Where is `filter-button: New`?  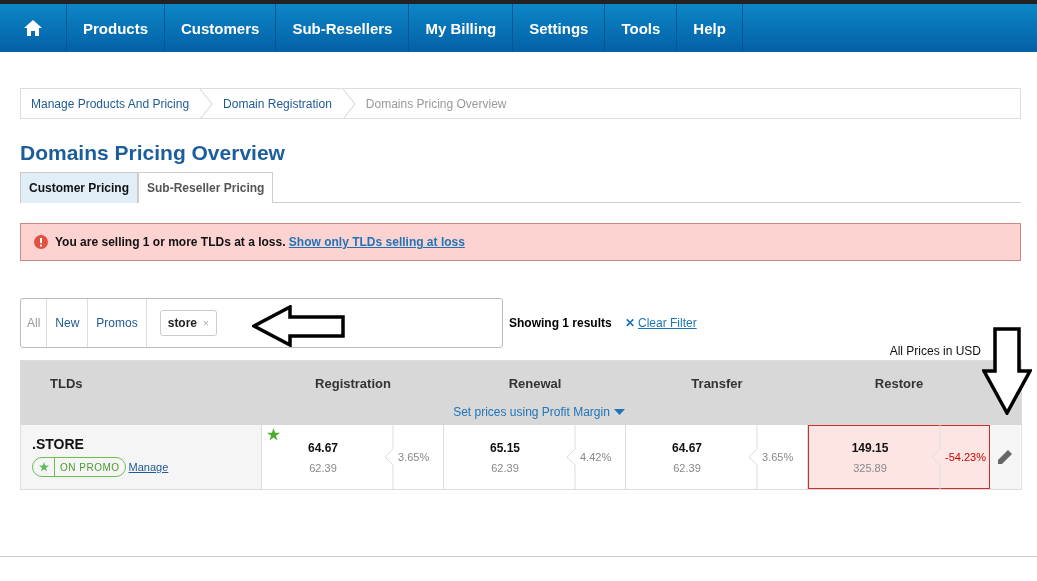 filter-button: New is located at coordinates (68, 323).